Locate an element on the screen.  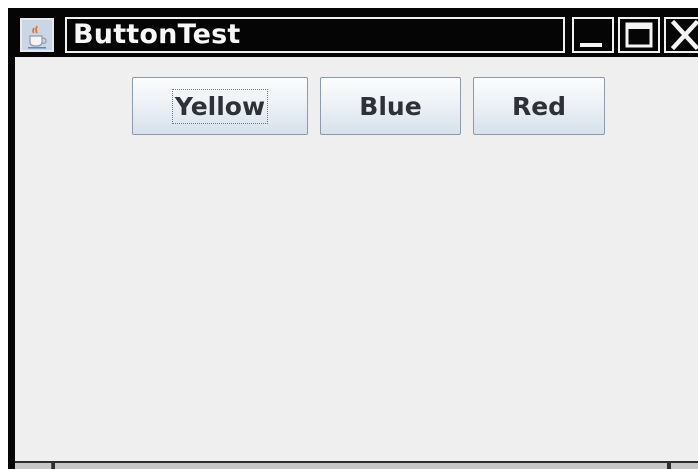
java-cup-icon is located at coordinates (37, 35).